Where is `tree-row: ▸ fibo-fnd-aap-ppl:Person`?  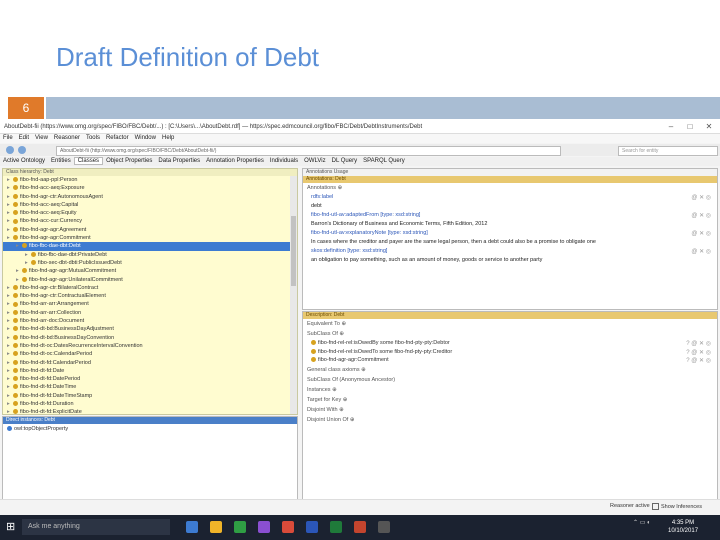
tree-row: ▸ fibo-fnd-aap-ppl:Person is located at coordinates (150, 180).